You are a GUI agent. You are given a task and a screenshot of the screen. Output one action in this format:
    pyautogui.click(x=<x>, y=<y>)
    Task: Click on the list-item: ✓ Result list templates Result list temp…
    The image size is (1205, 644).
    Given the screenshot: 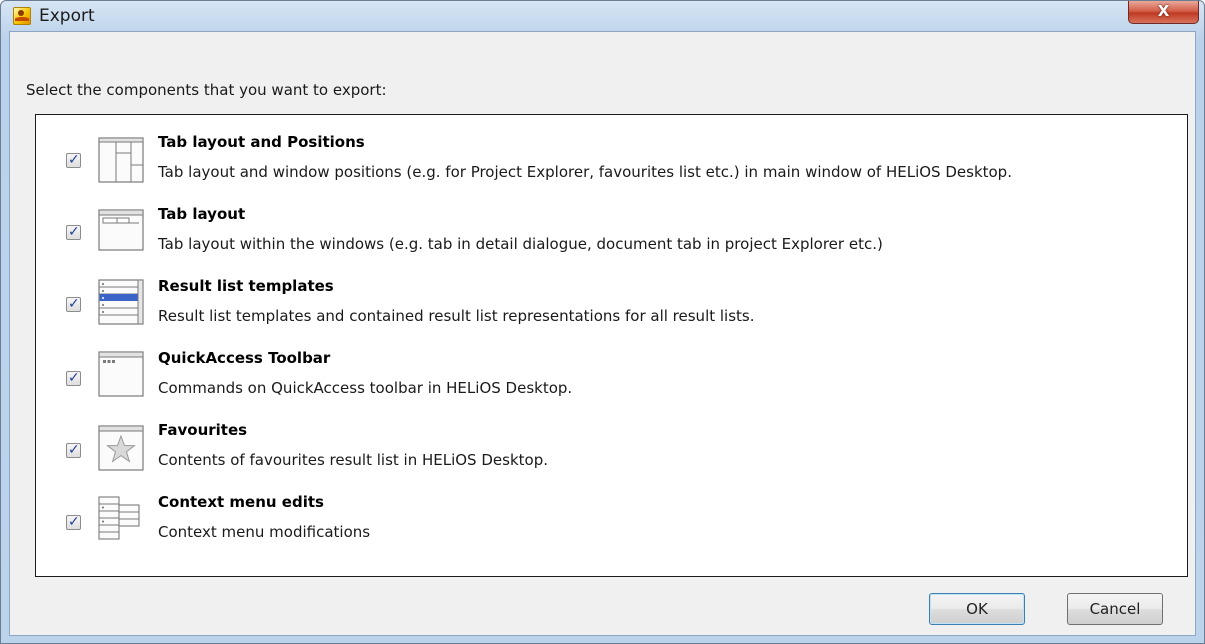 What is the action you would take?
    pyautogui.click(x=611, y=312)
    